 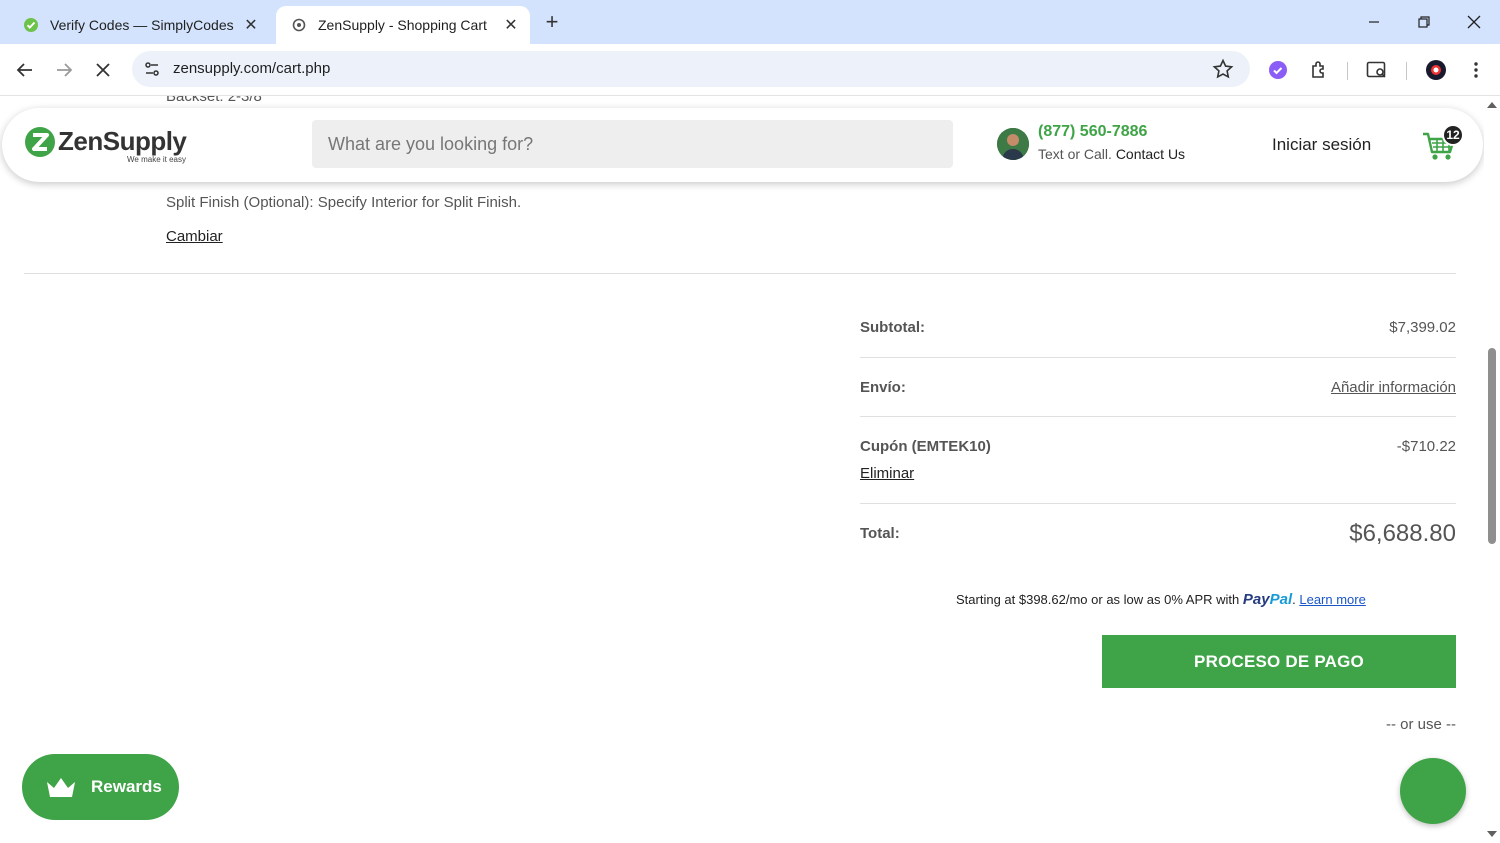 What do you see at coordinates (1436, 70) in the screenshot?
I see `profile-avatar-icon` at bounding box center [1436, 70].